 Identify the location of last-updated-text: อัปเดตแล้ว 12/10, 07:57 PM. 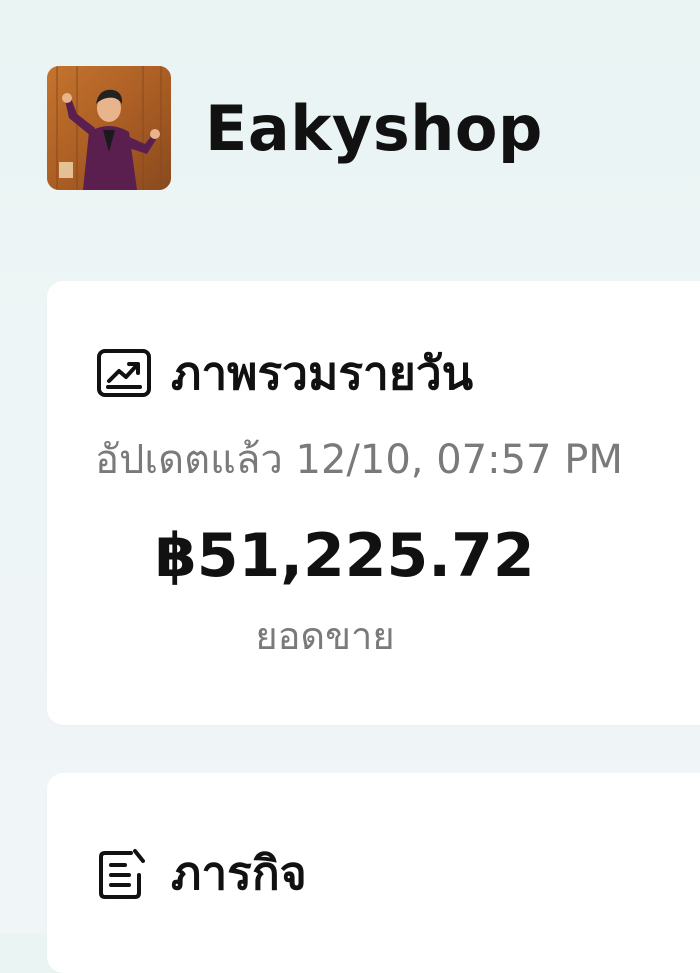
(359, 460).